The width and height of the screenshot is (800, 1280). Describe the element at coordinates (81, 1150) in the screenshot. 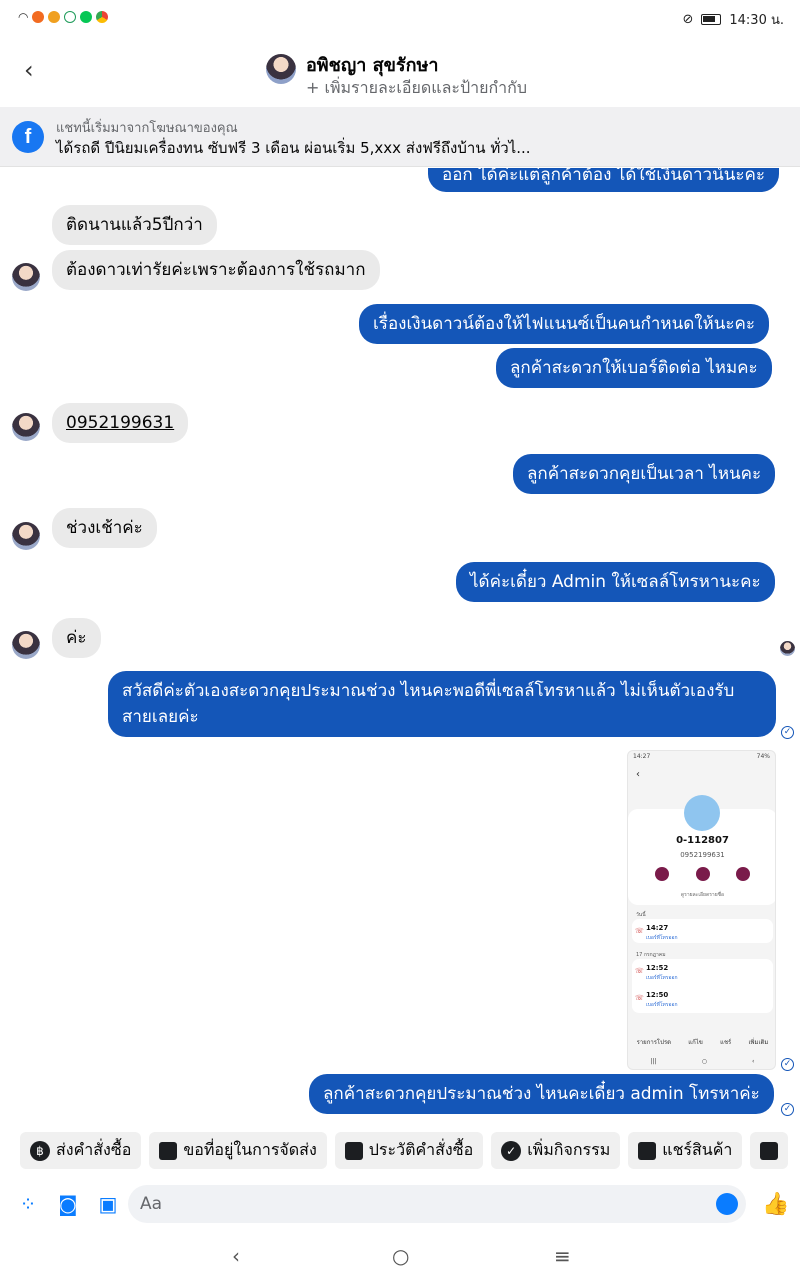

I see `send-order-button: ฿ ส่งคำสั่งซื้อ` at that location.